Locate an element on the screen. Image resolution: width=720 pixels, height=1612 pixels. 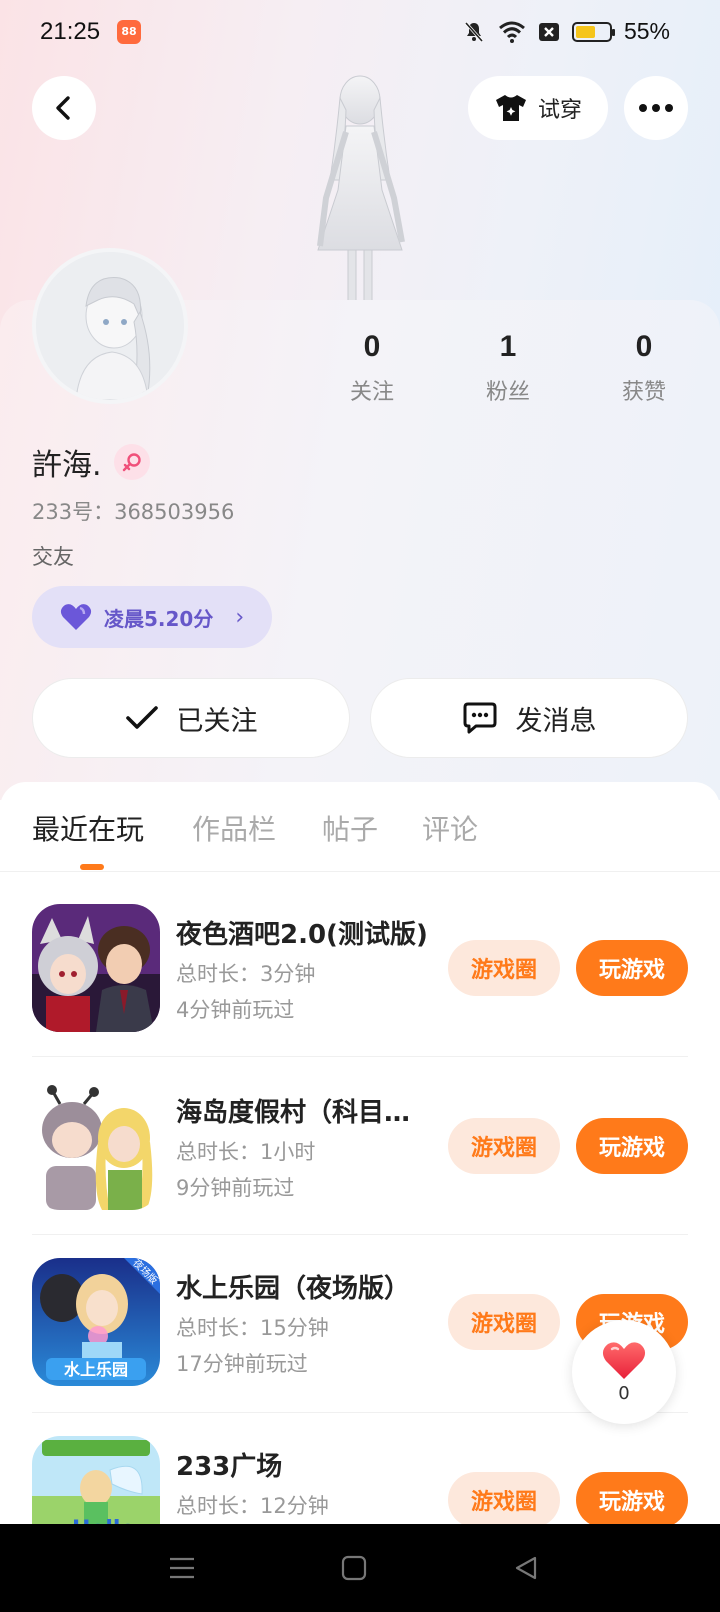
try-on-button: 试穿 is located at coordinates (538, 108).